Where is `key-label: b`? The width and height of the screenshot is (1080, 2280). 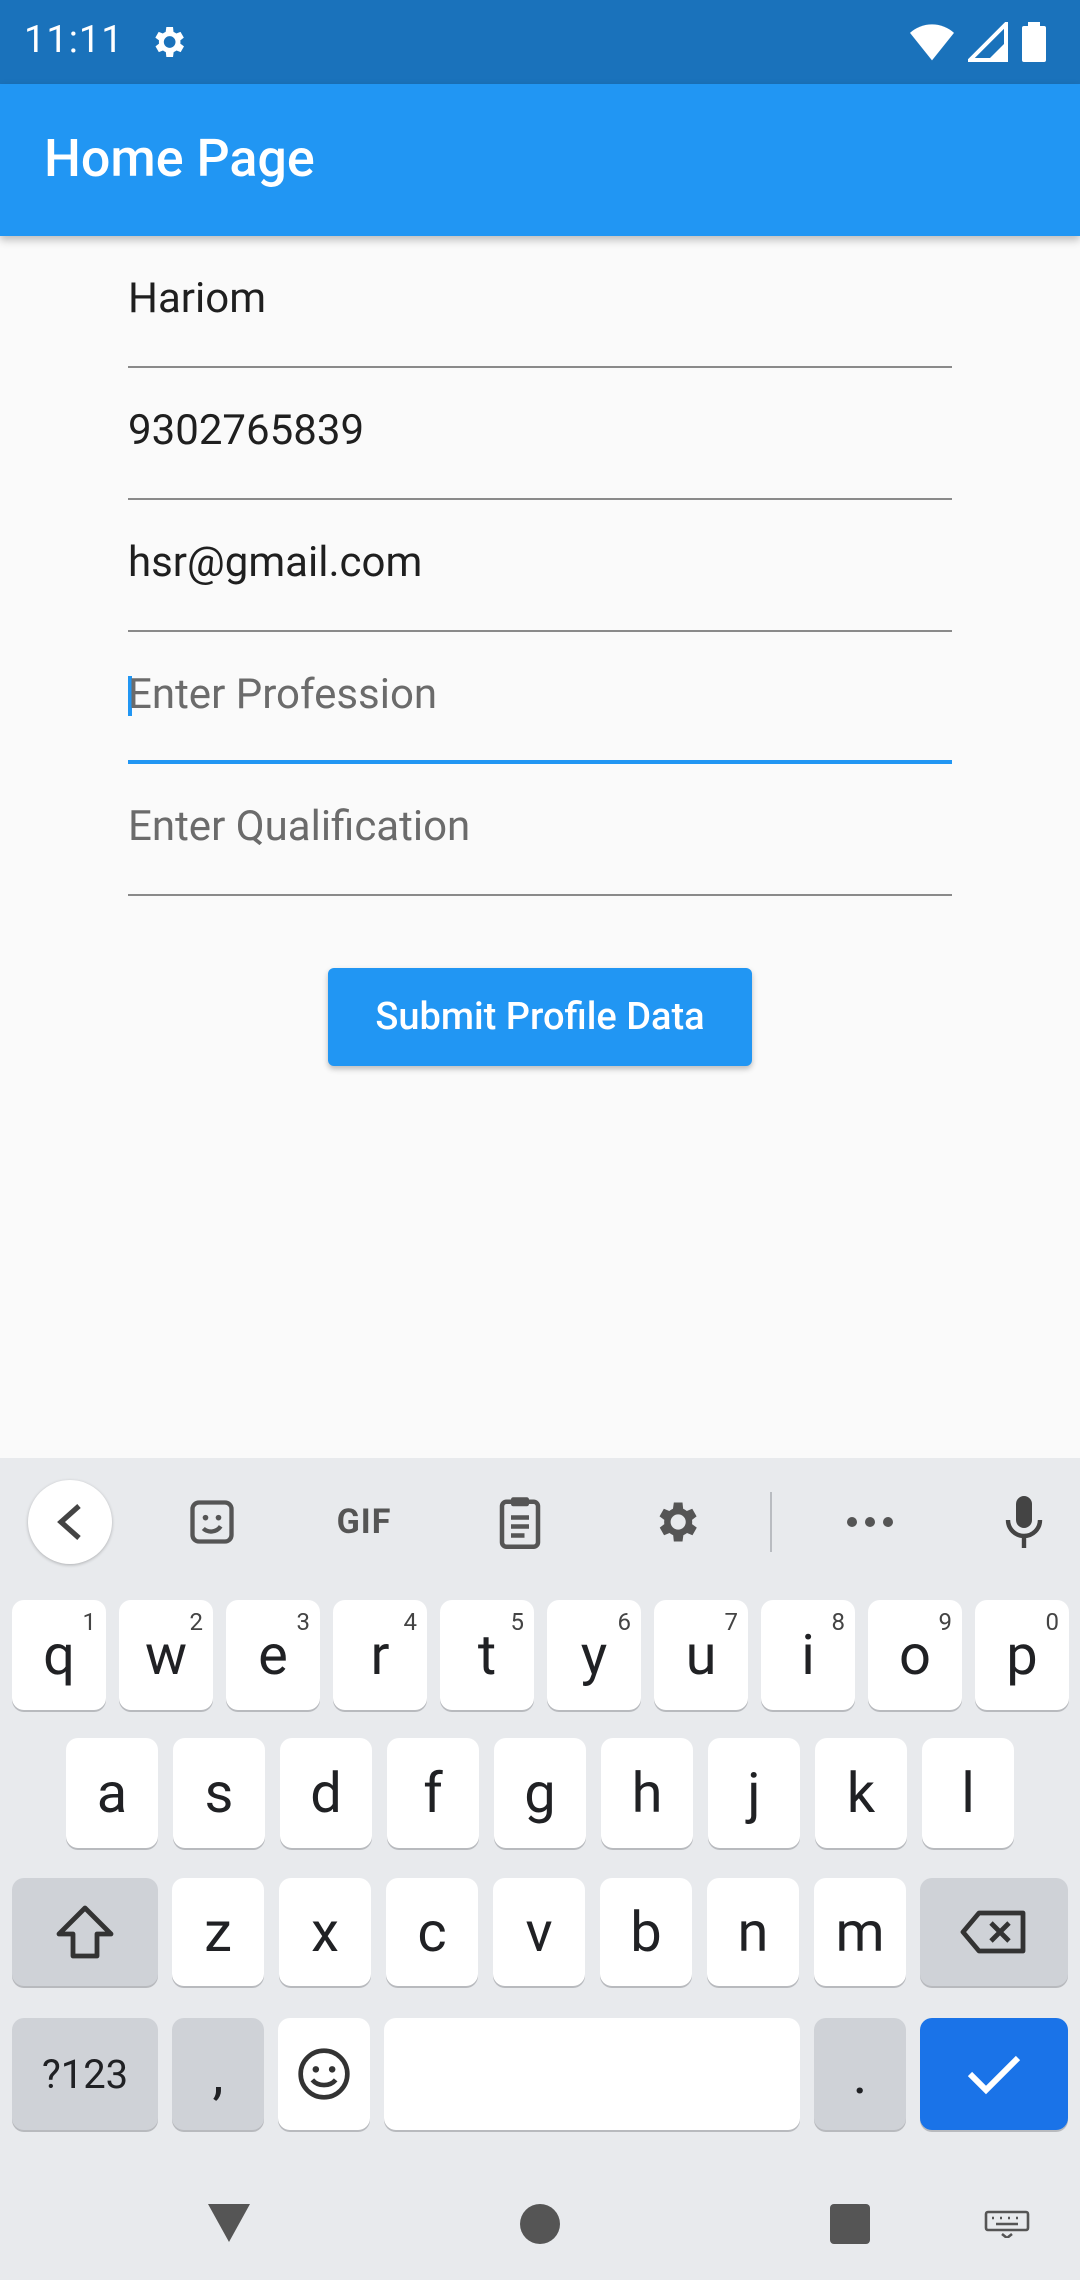
key-label: b is located at coordinates (646, 1932).